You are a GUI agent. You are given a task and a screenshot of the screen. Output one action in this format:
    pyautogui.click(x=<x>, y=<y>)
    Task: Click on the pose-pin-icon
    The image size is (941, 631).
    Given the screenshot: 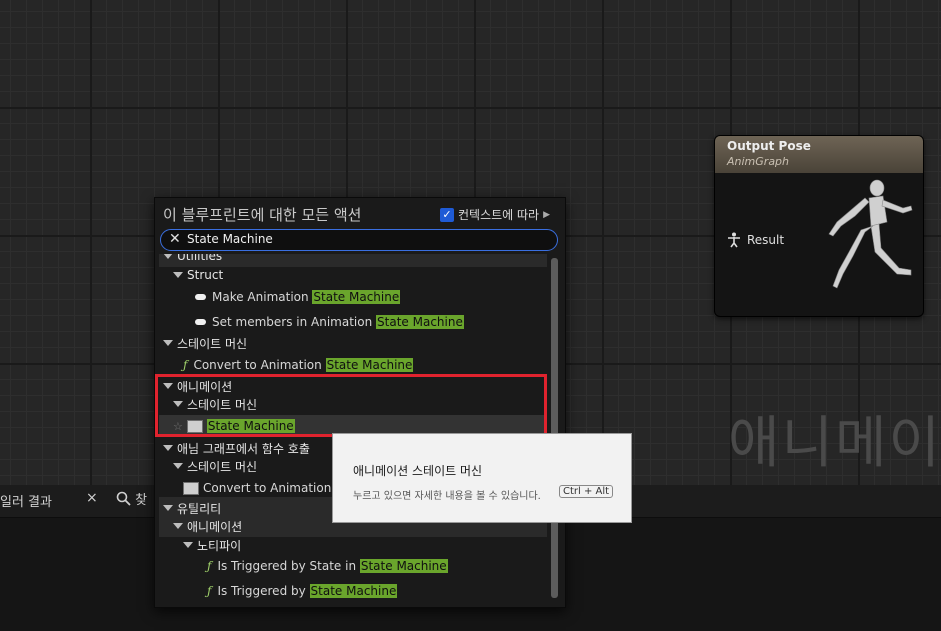 What is the action you would take?
    pyautogui.click(x=734, y=240)
    